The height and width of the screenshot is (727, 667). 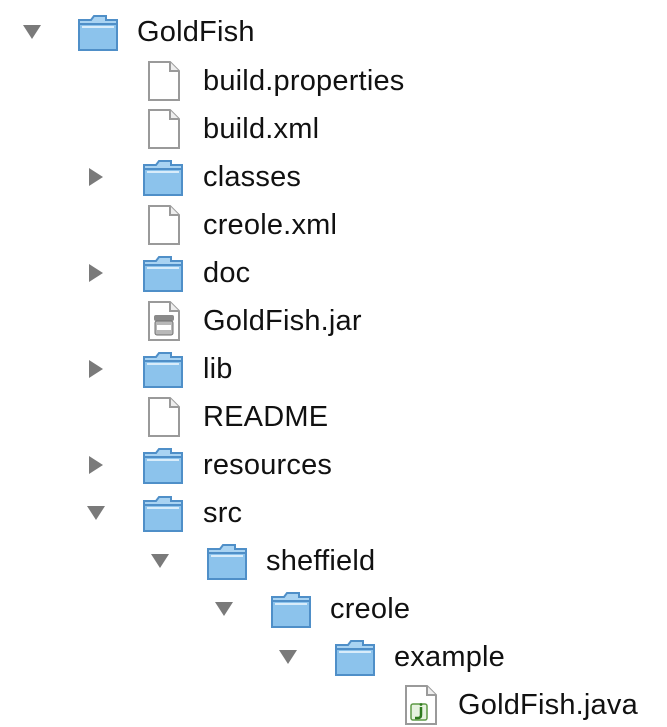 What do you see at coordinates (140, 273) in the screenshot?
I see `tree-row-doc: doc` at bounding box center [140, 273].